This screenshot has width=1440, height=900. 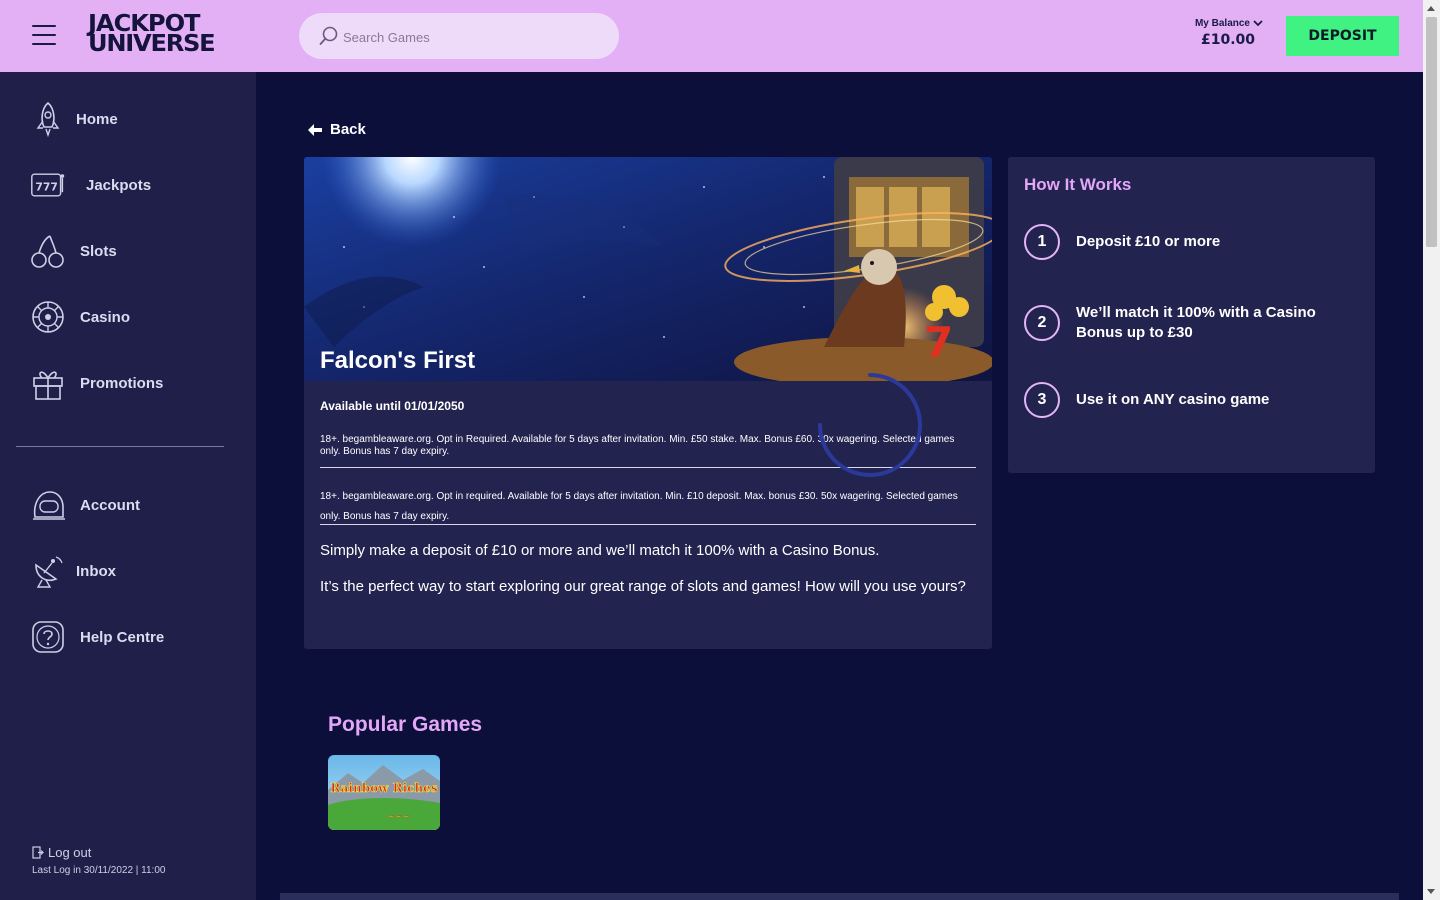 I want to click on sidebar-item-slots: Slots, so click(x=73, y=251).